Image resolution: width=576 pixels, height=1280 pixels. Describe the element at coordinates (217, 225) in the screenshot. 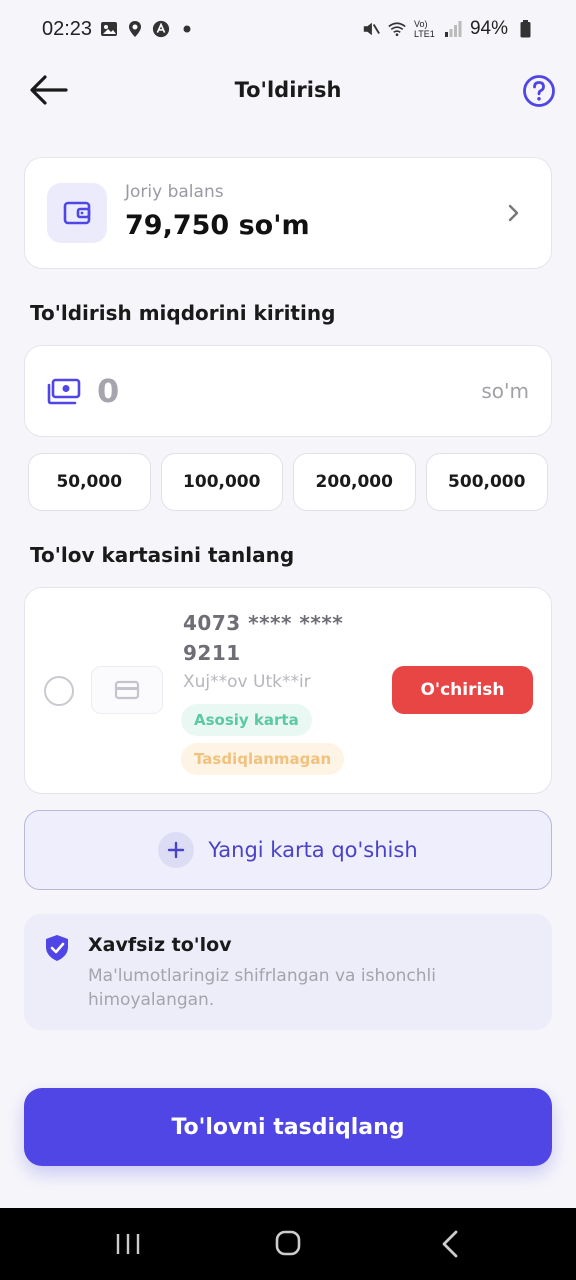

I see `balance-value: 79,750 so'm` at that location.